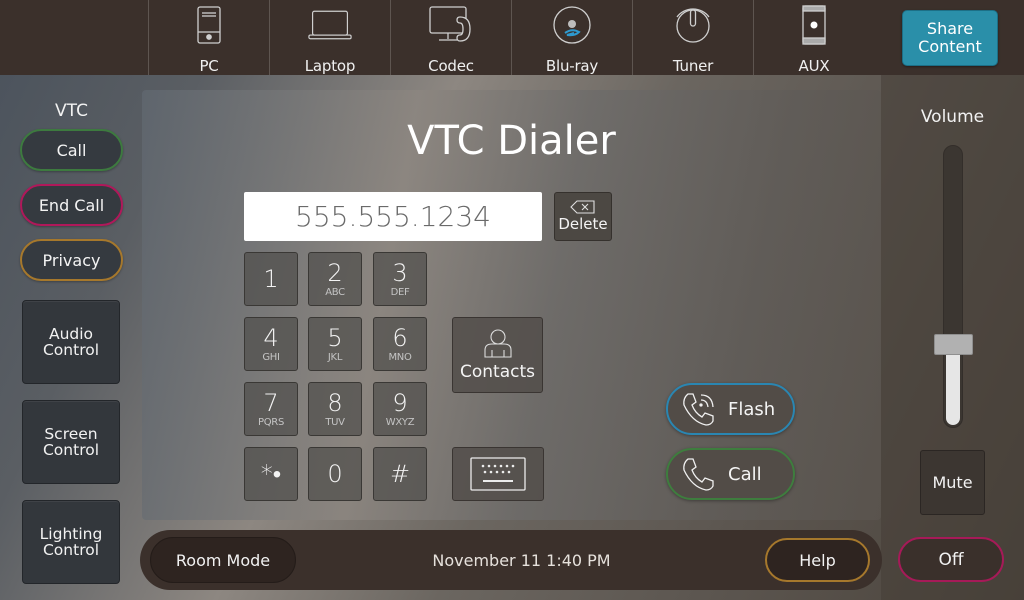  I want to click on call-label: Call, so click(745, 474).